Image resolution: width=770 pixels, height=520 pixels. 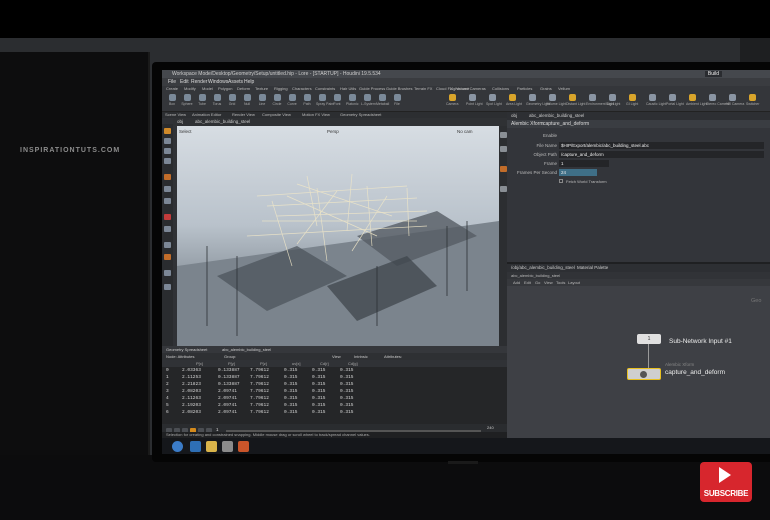 I want to click on shelf-light-tool: Distant Light, so click(x=575, y=101).